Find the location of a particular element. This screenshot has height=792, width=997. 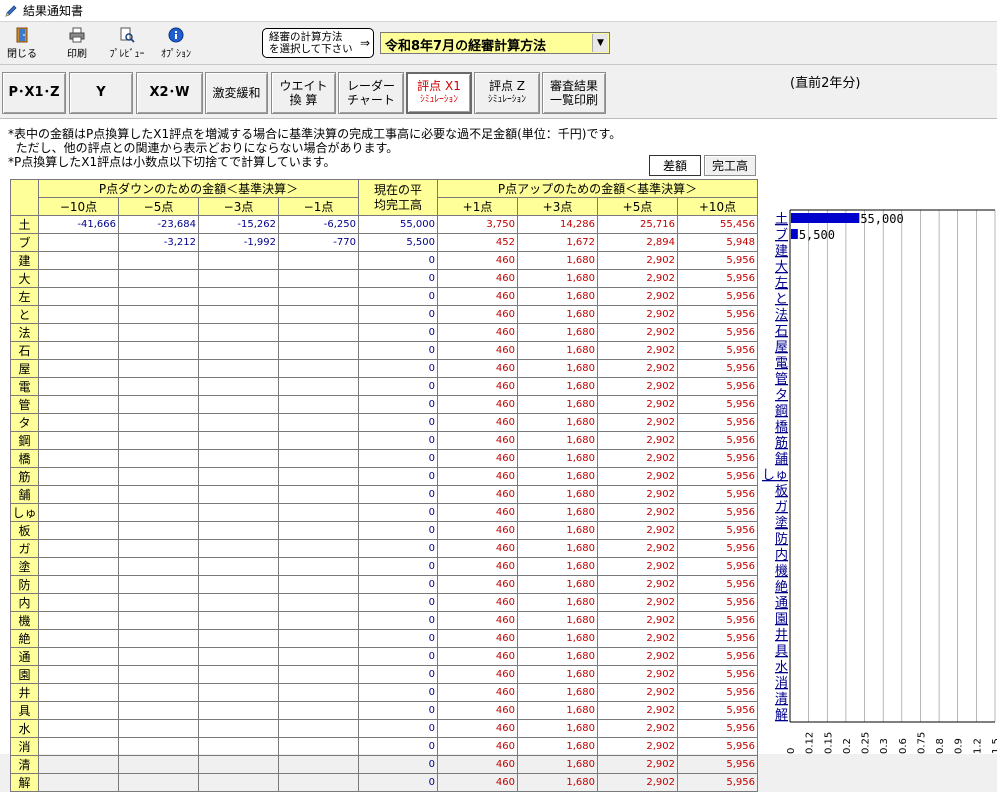

tab-pxz: P･X1･Z is located at coordinates (34, 93).